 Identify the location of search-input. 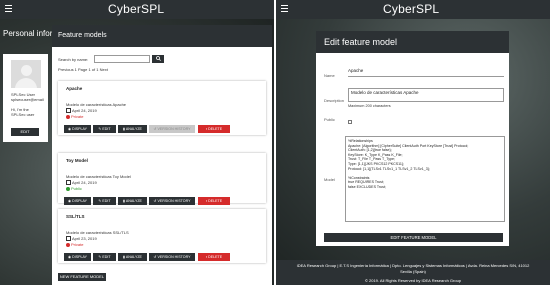
(122, 59).